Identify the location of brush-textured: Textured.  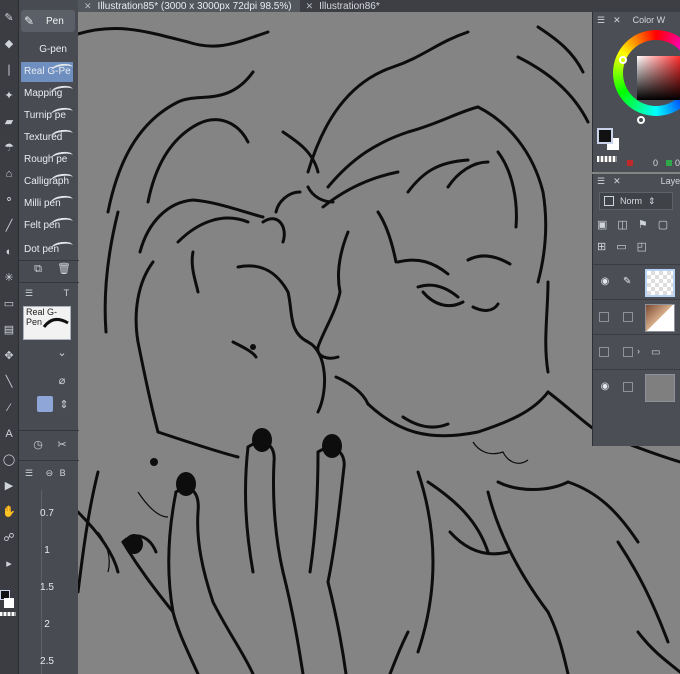
(47, 138).